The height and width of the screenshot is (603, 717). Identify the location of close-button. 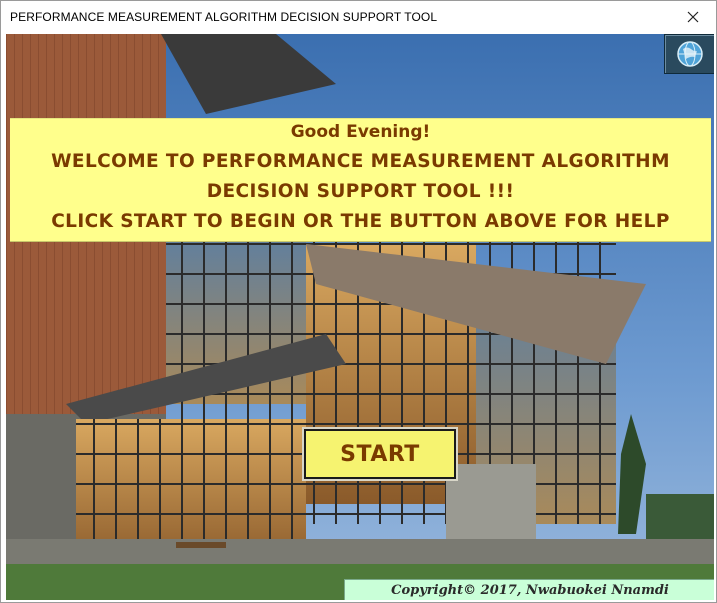
(693, 17).